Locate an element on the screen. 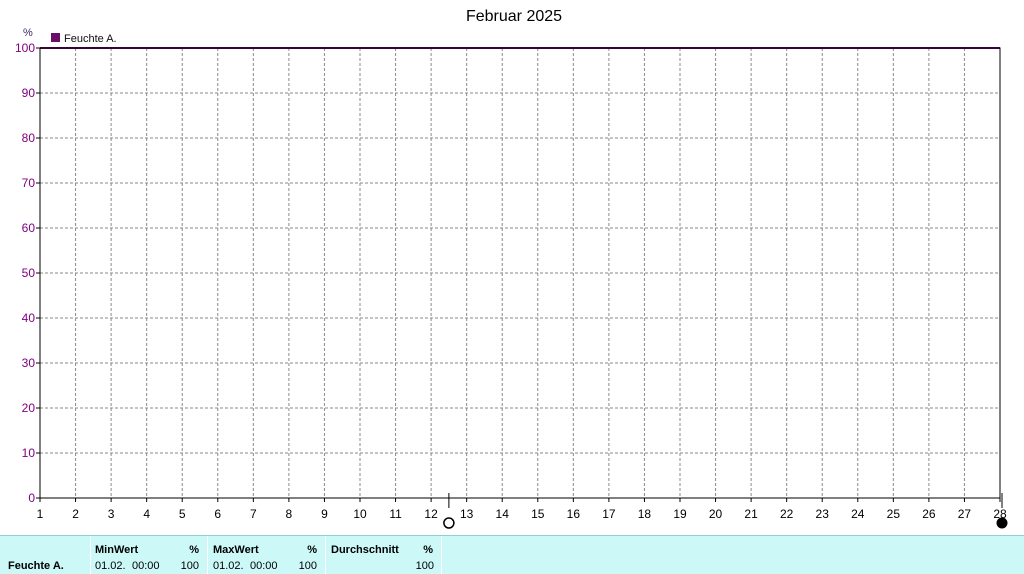  x-tick-label: 19 is located at coordinates (680, 514).